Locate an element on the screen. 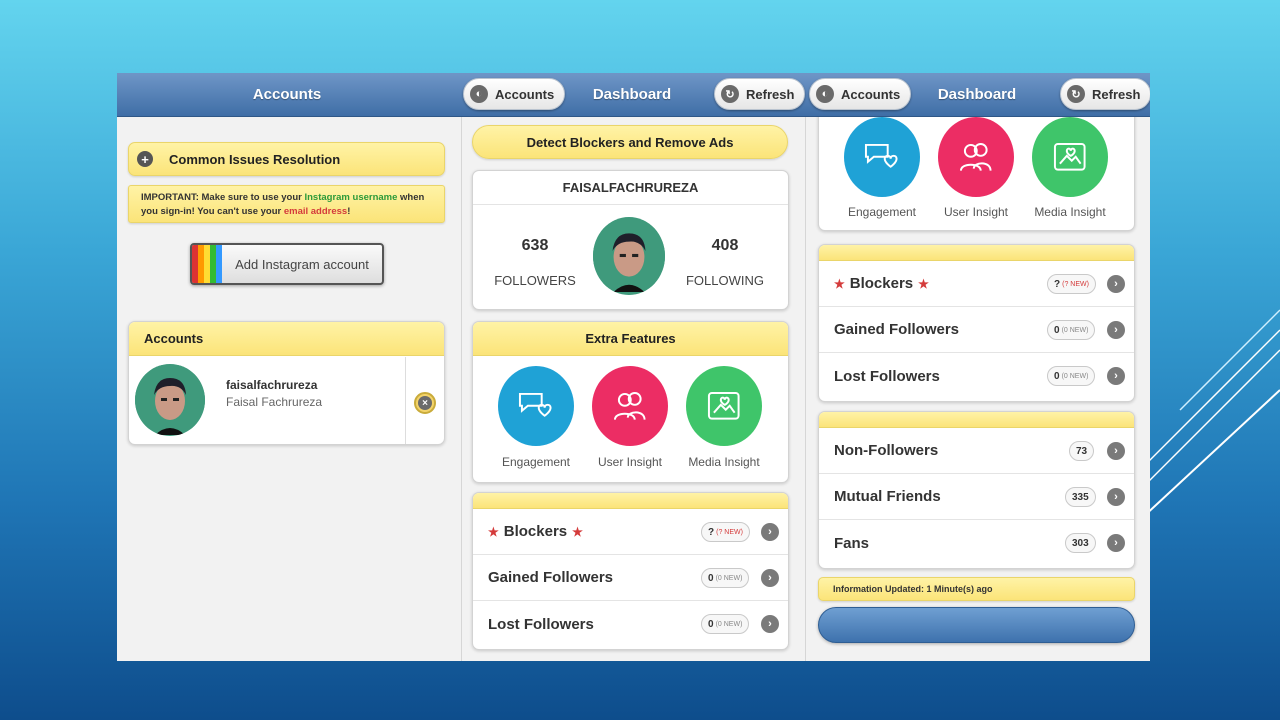 The width and height of the screenshot is (1280, 720). profile-name: FAISALFACHRUREZA is located at coordinates (630, 188).